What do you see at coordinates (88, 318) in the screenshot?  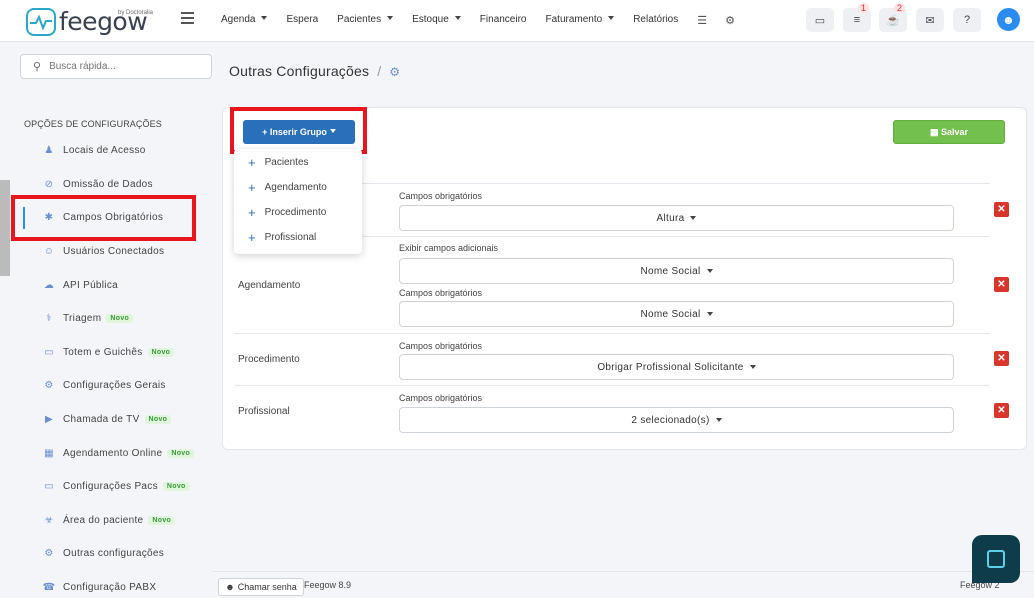 I see `sidebar-item-triagem: ⚕ Triagem Novo` at bounding box center [88, 318].